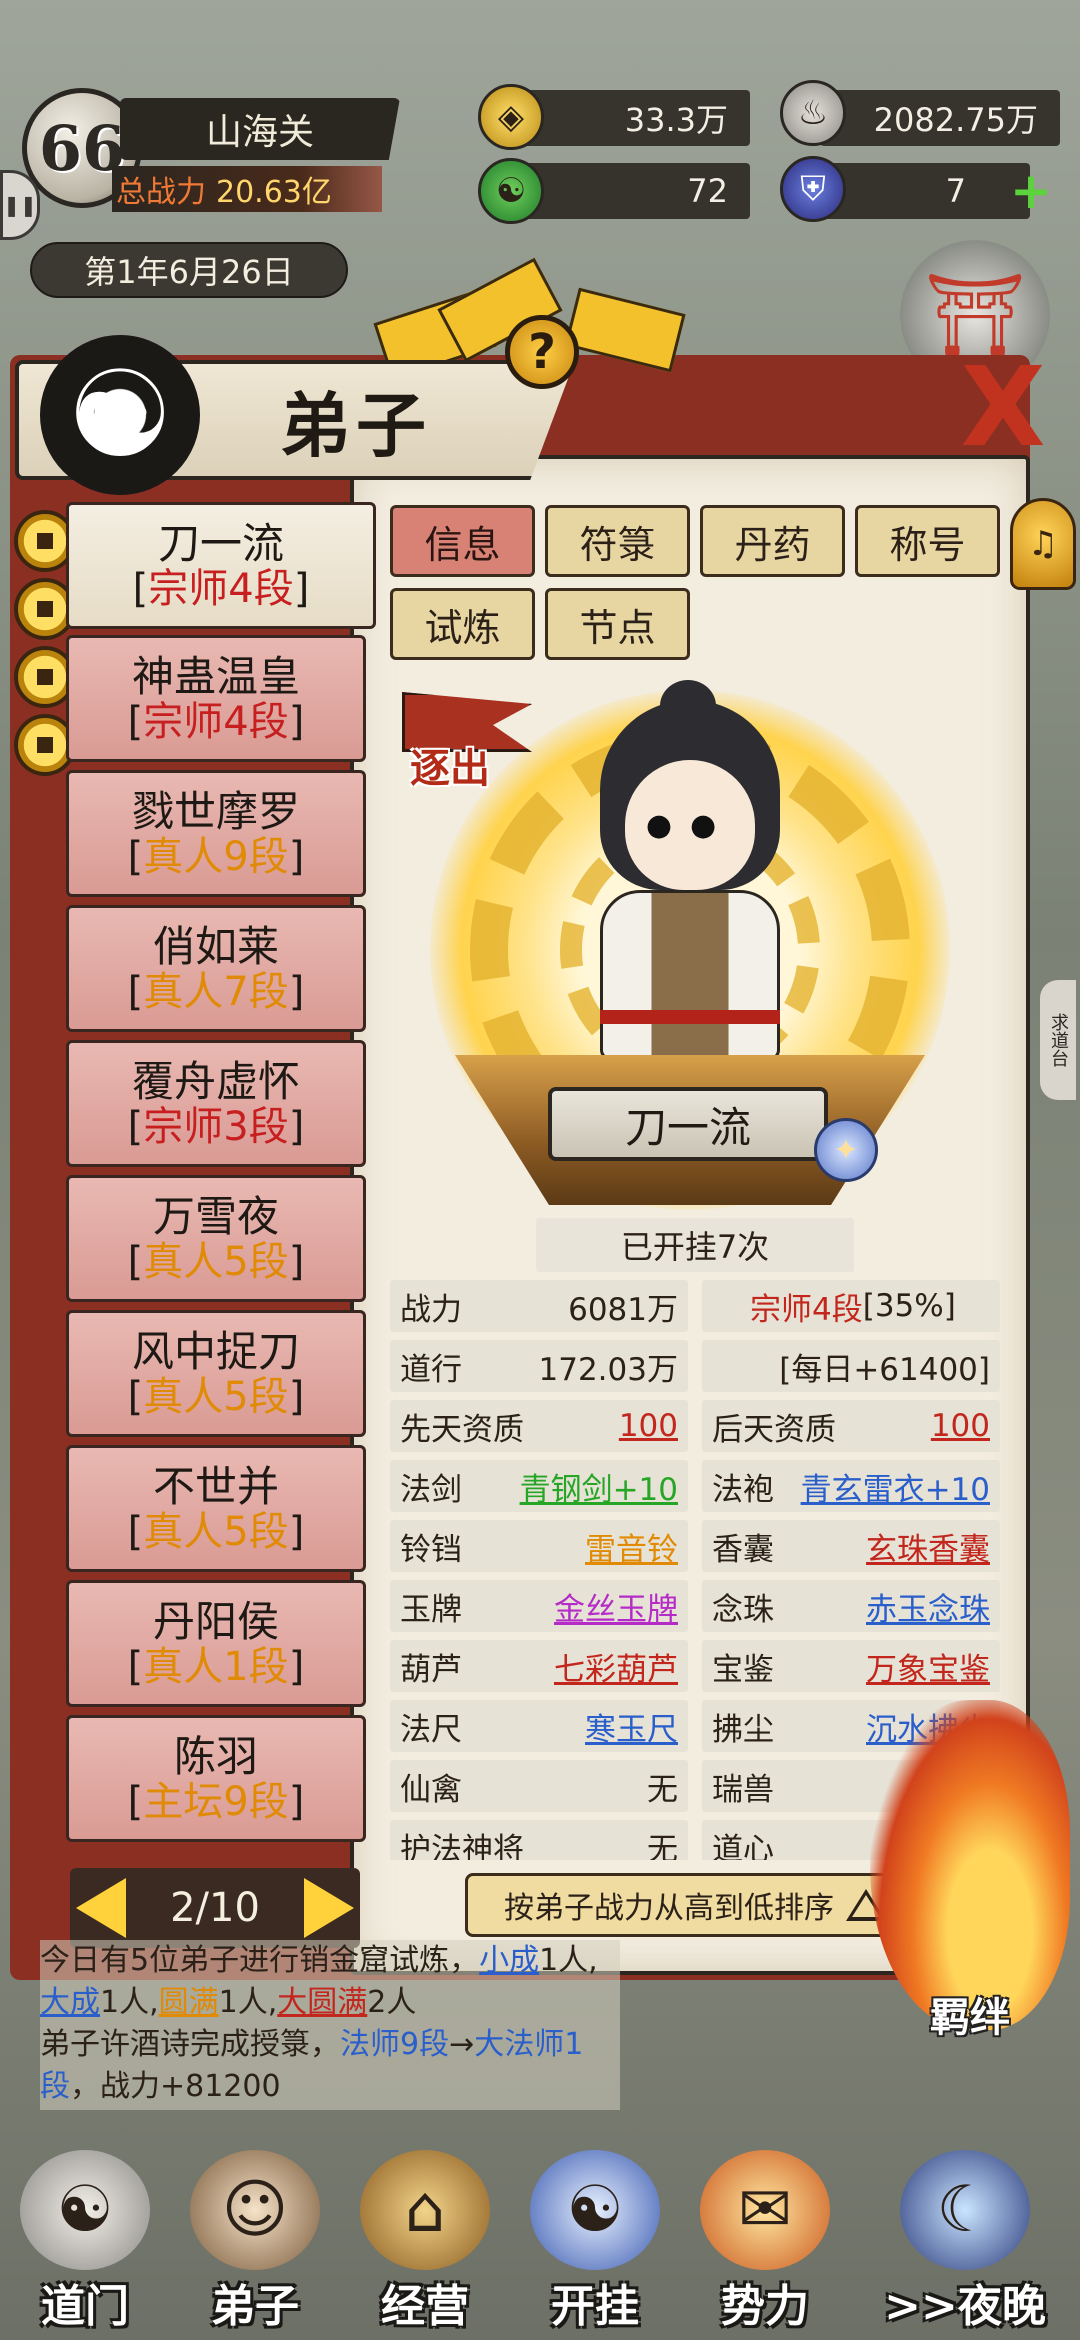 Image resolution: width=1080 pixels, height=2340 pixels. I want to click on hang-count: 已开挂7次, so click(695, 1245).